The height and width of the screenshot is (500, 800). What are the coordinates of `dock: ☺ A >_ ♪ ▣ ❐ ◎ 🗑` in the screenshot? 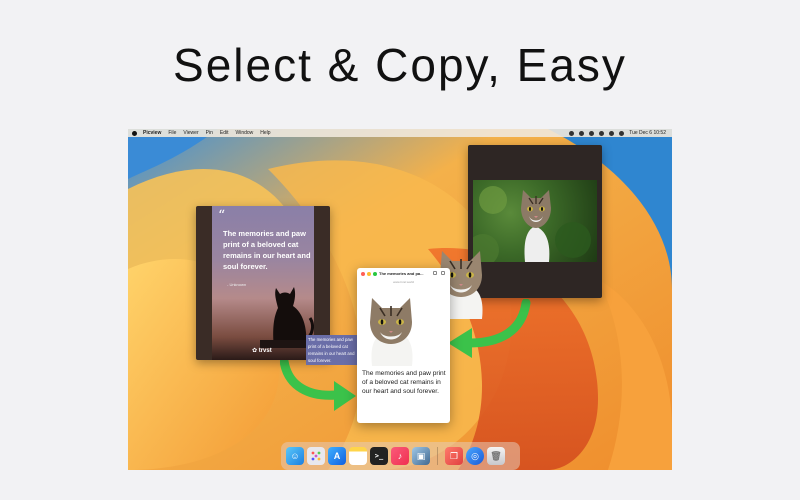 It's located at (400, 456).